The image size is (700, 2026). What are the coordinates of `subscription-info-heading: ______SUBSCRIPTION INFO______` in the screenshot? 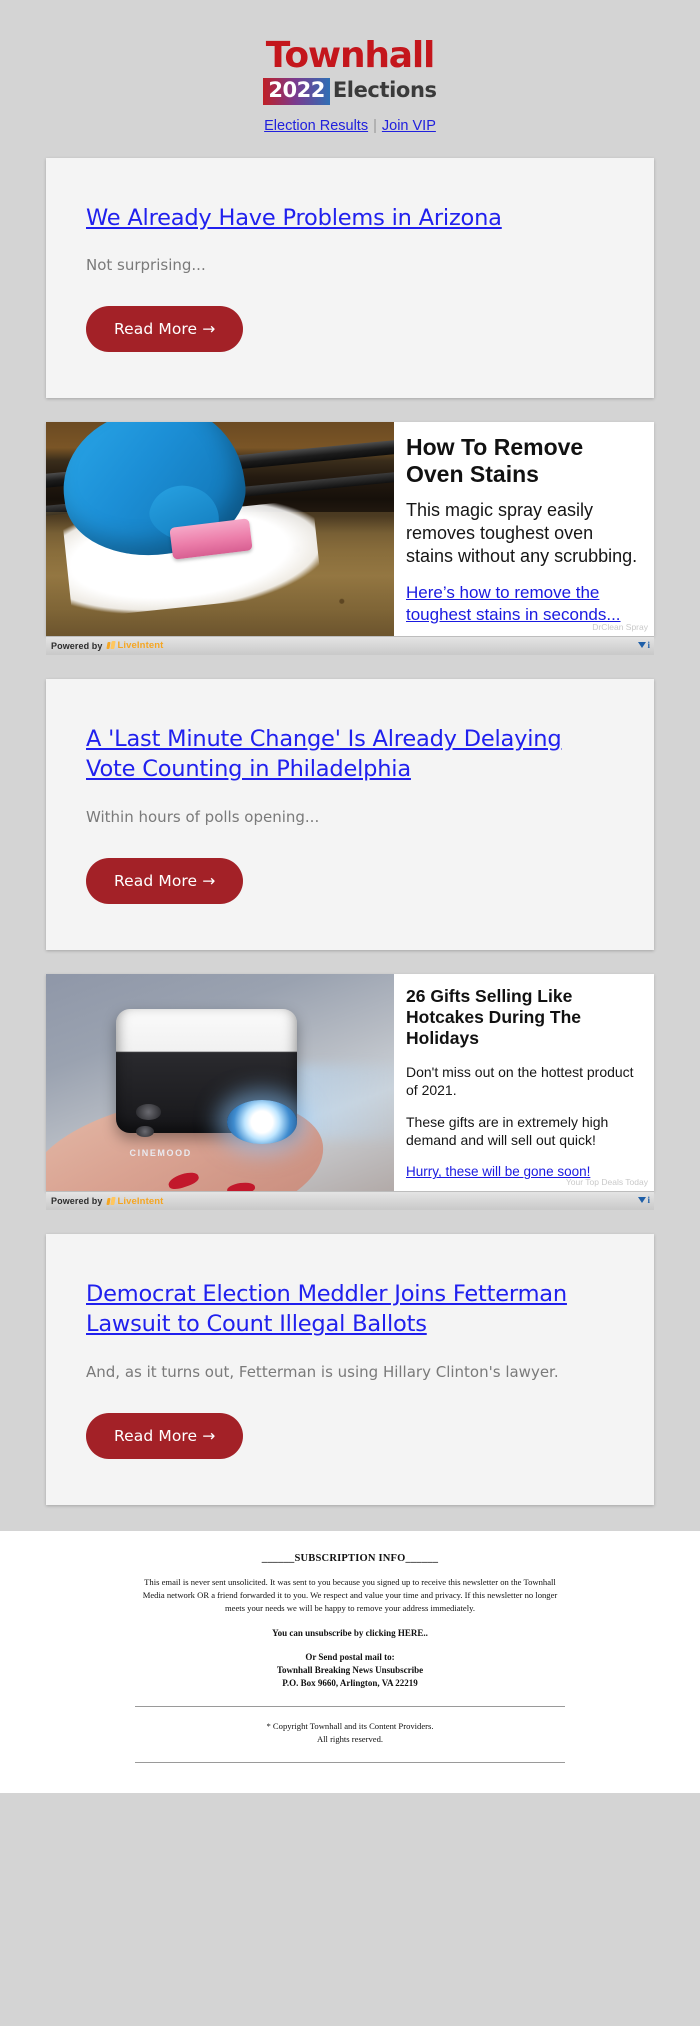 It's located at (350, 1559).